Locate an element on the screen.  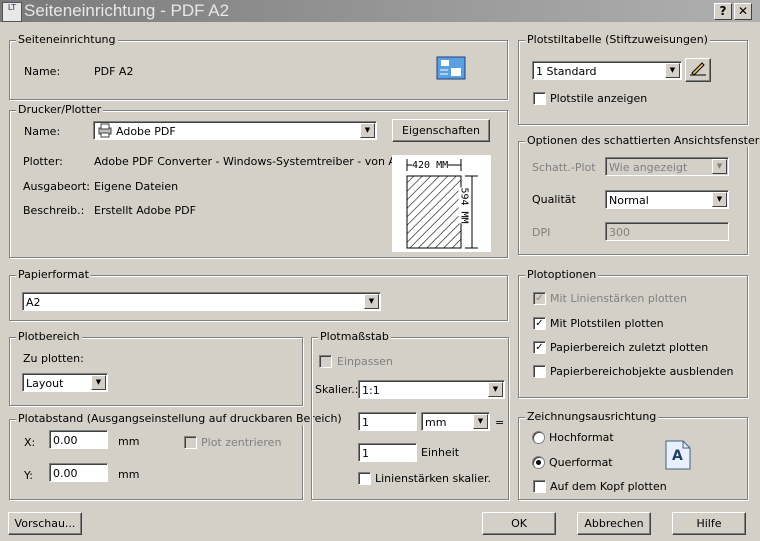
page-setup-legend: Seiteneinrichtung is located at coordinates (67, 39).